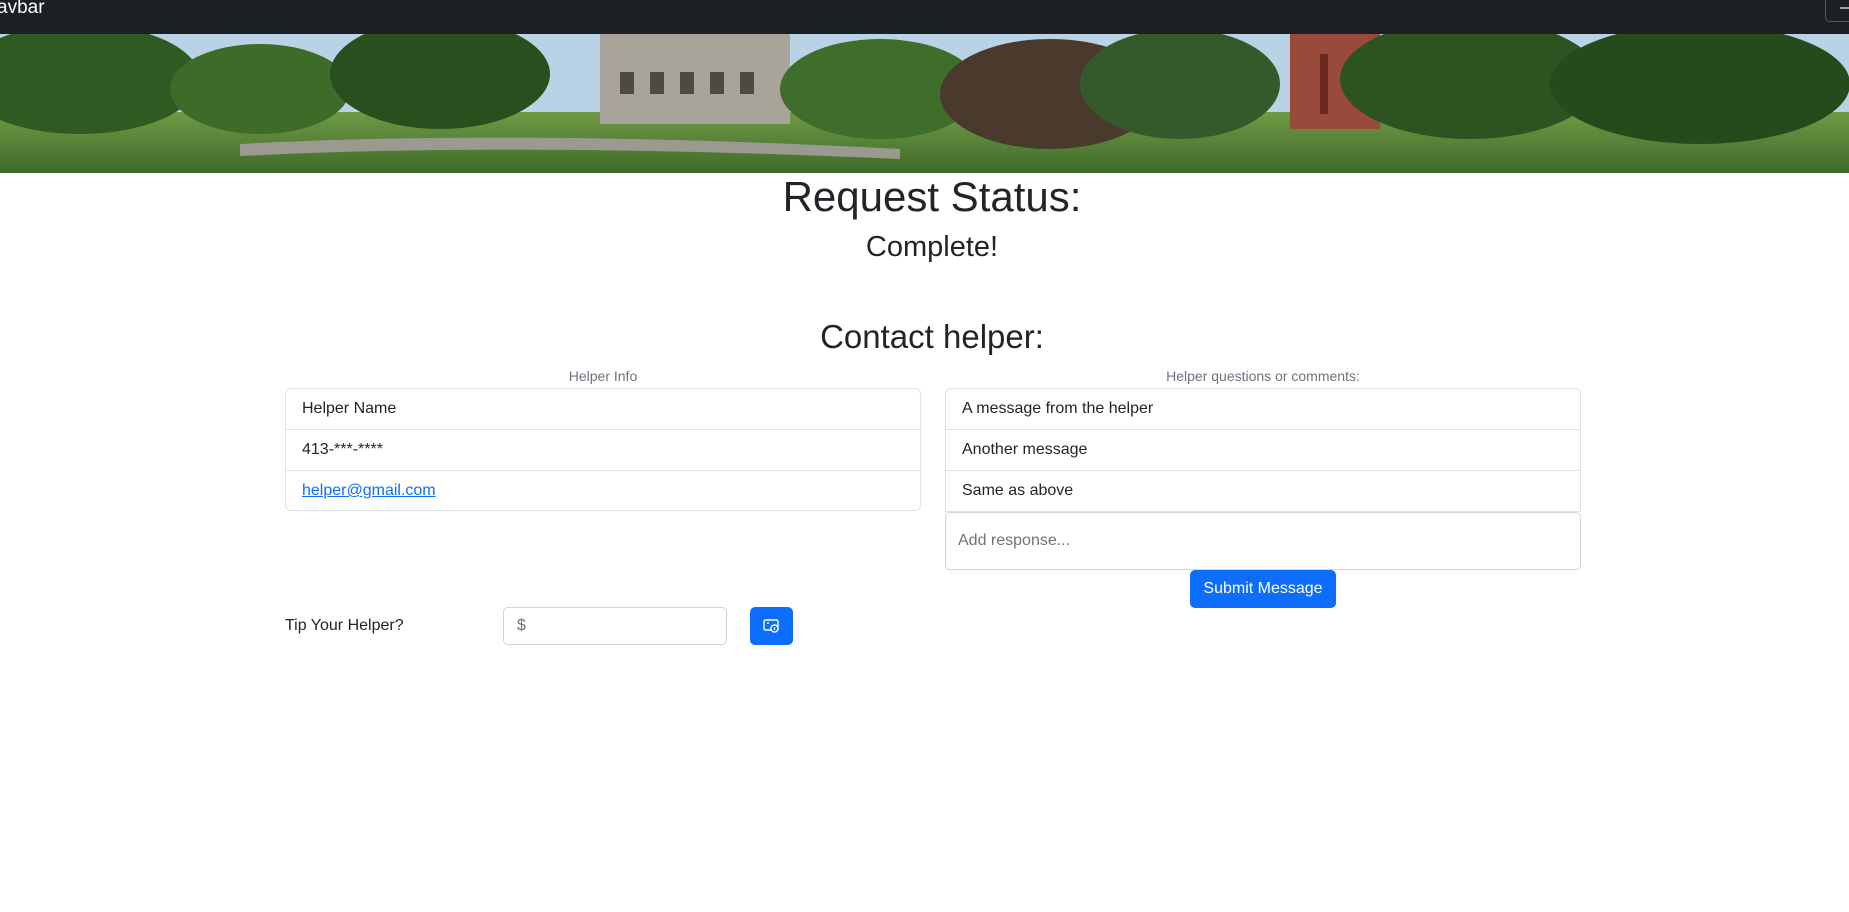 The image size is (1849, 912). Describe the element at coordinates (924, 17) in the screenshot. I see `top-navbar: avbar` at that location.